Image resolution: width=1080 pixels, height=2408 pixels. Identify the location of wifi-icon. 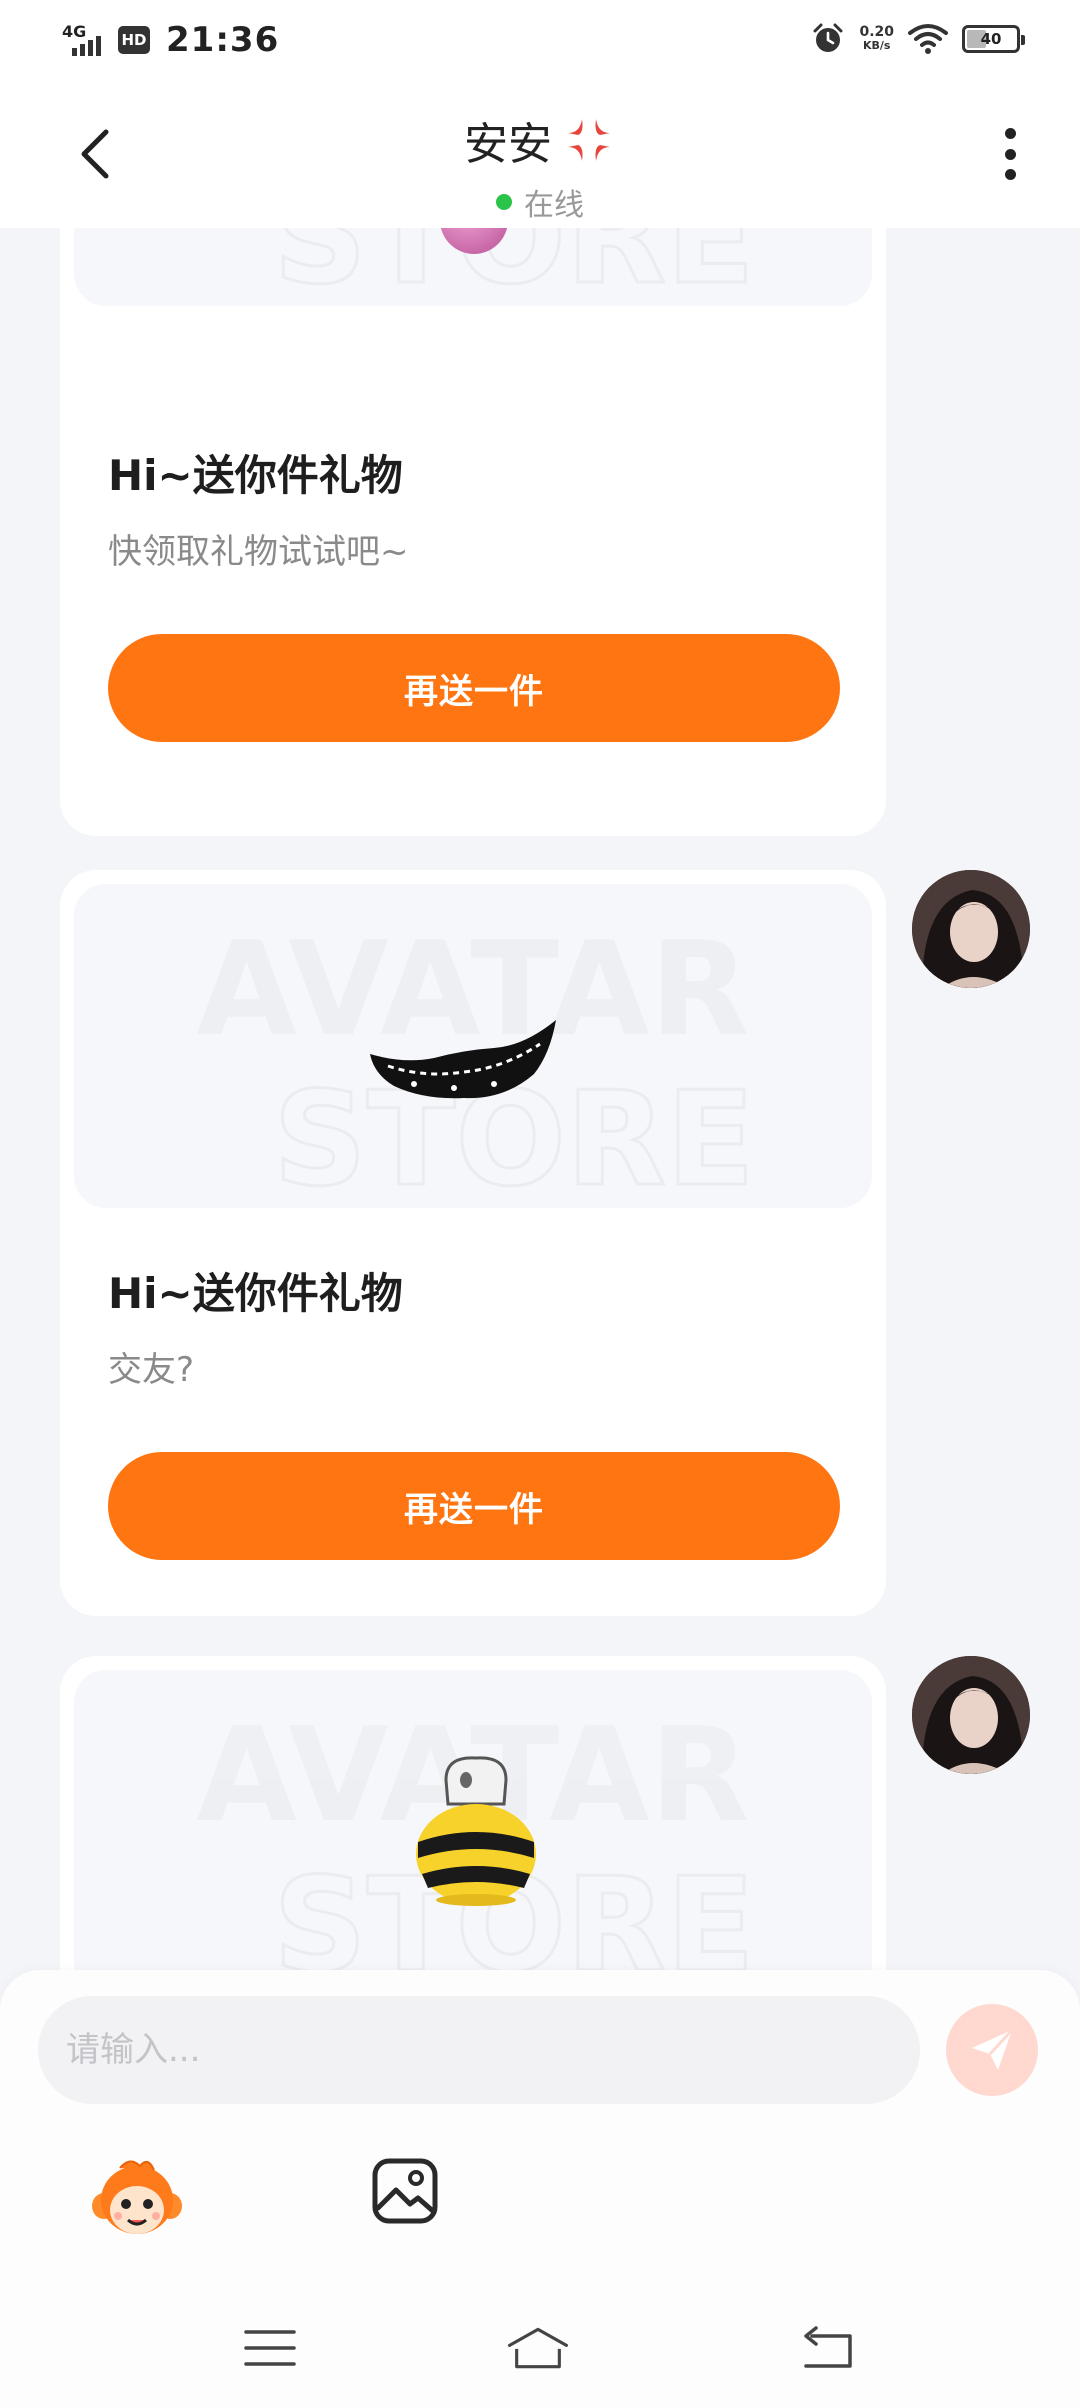
(928, 39).